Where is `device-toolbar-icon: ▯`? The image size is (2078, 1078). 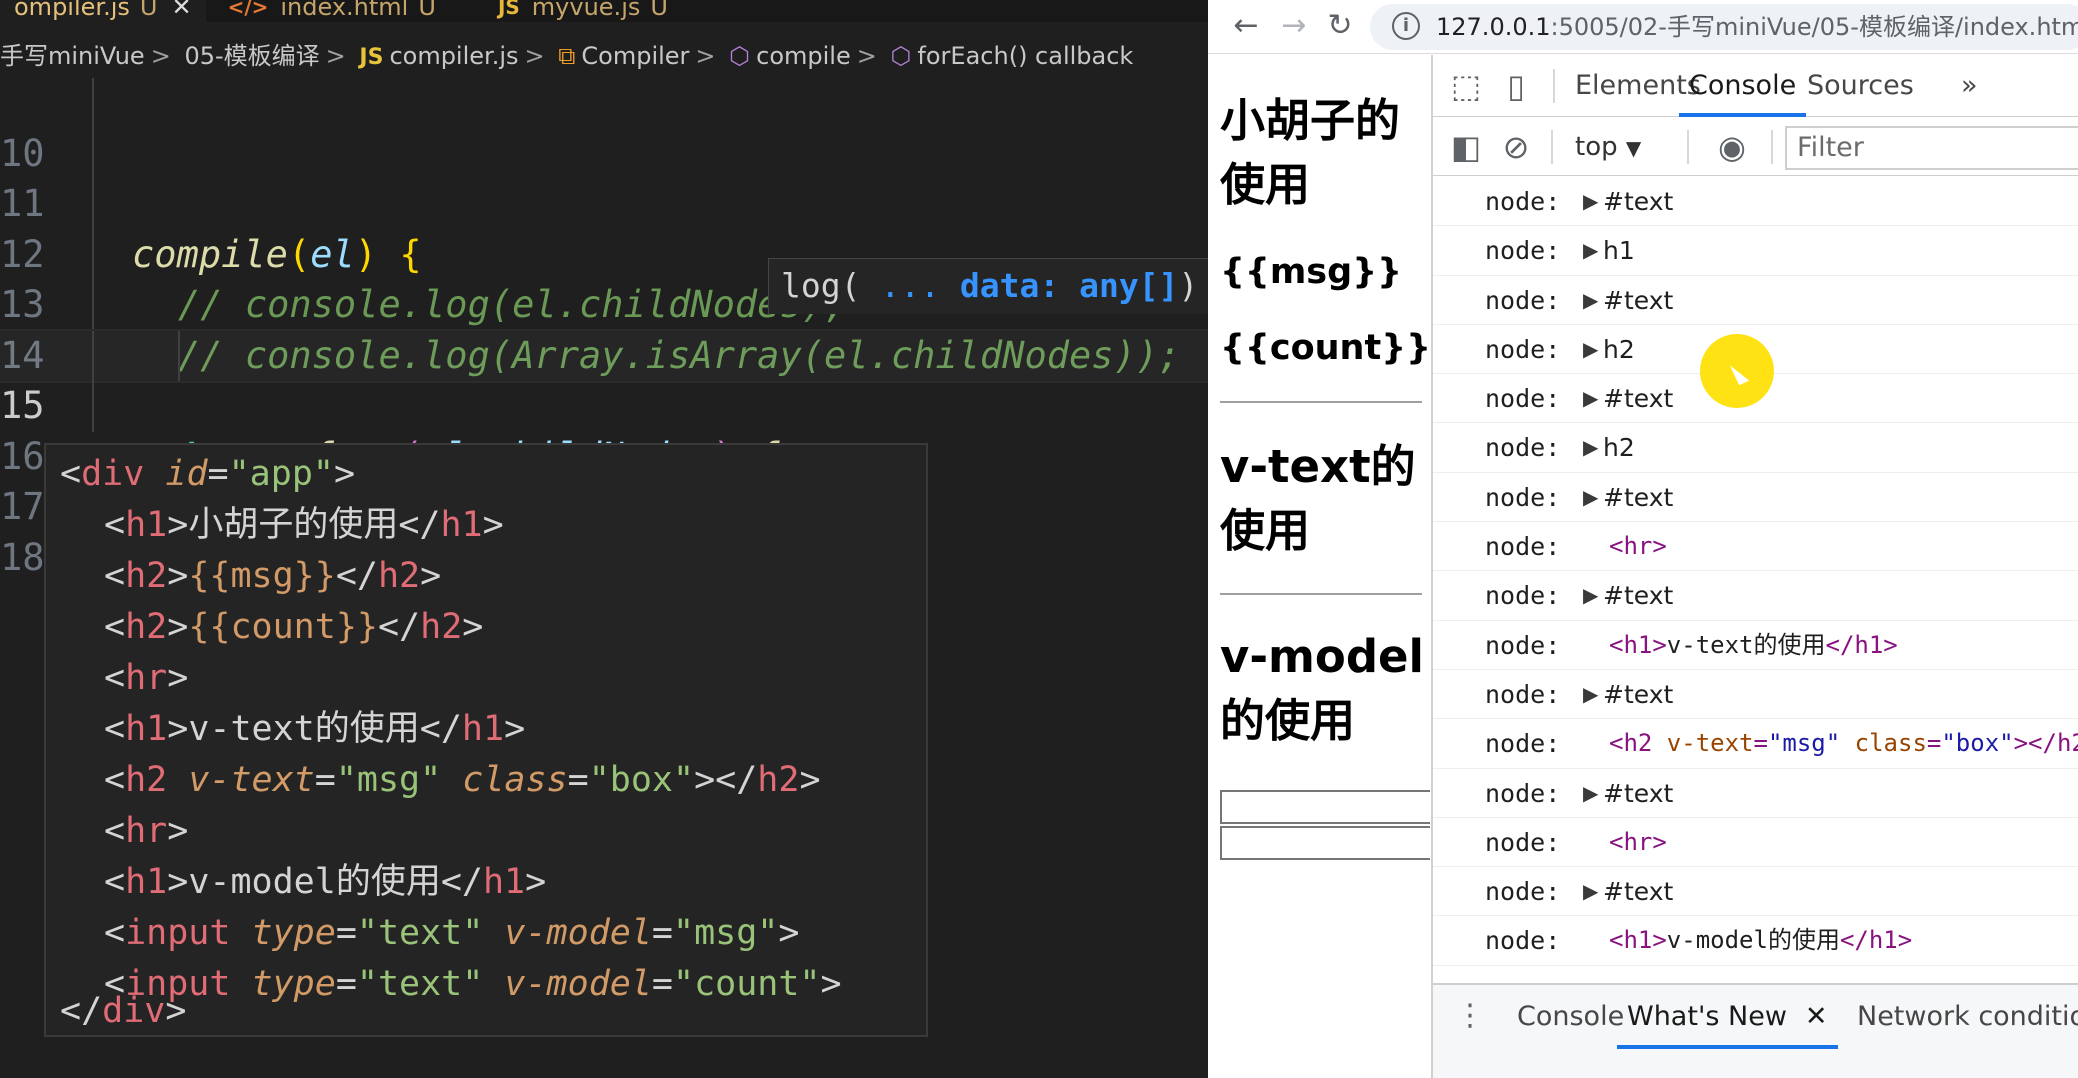
device-toolbar-icon: ▯ is located at coordinates (1516, 86).